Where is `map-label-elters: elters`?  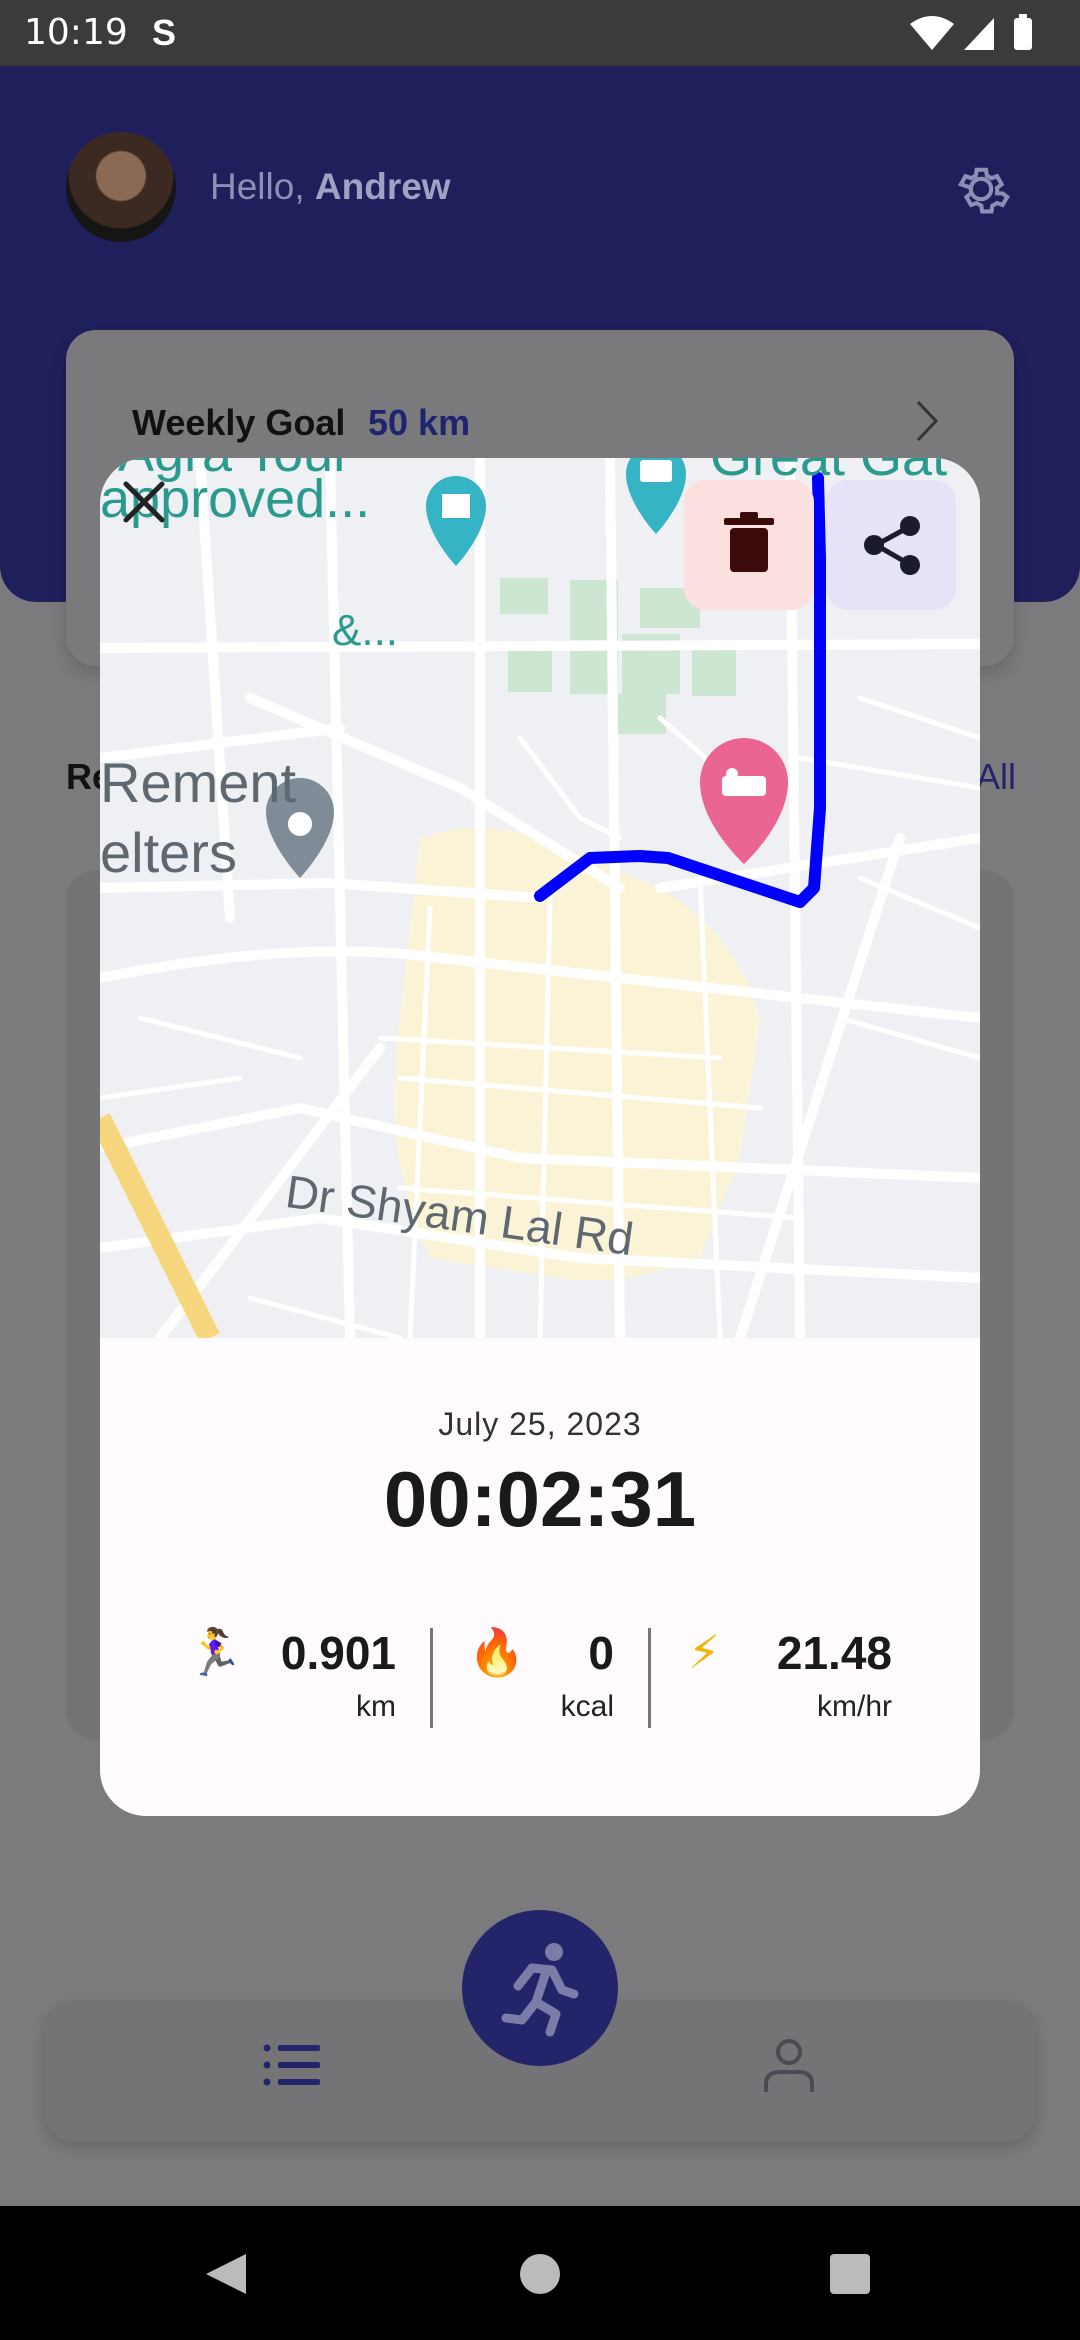 map-label-elters: elters is located at coordinates (168, 852).